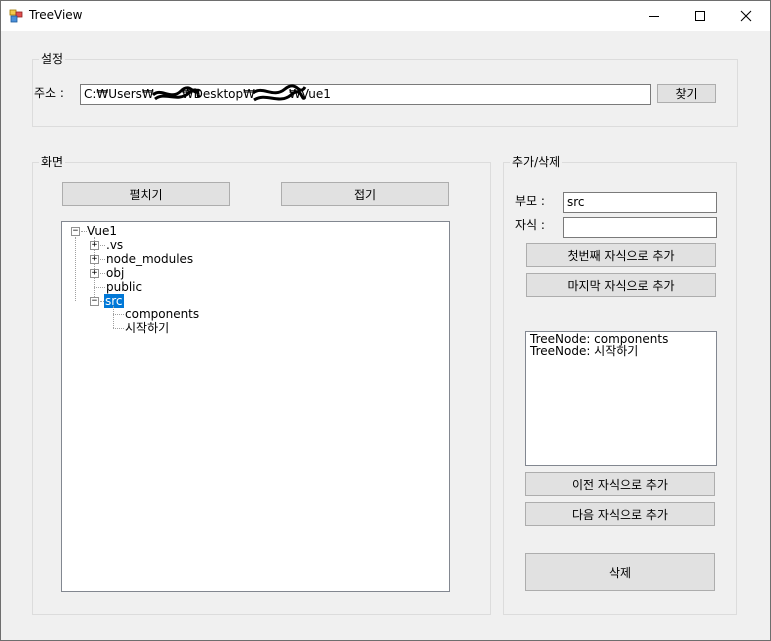 The width and height of the screenshot is (771, 641). Describe the element at coordinates (620, 572) in the screenshot. I see `delete-button: 삭제` at that location.